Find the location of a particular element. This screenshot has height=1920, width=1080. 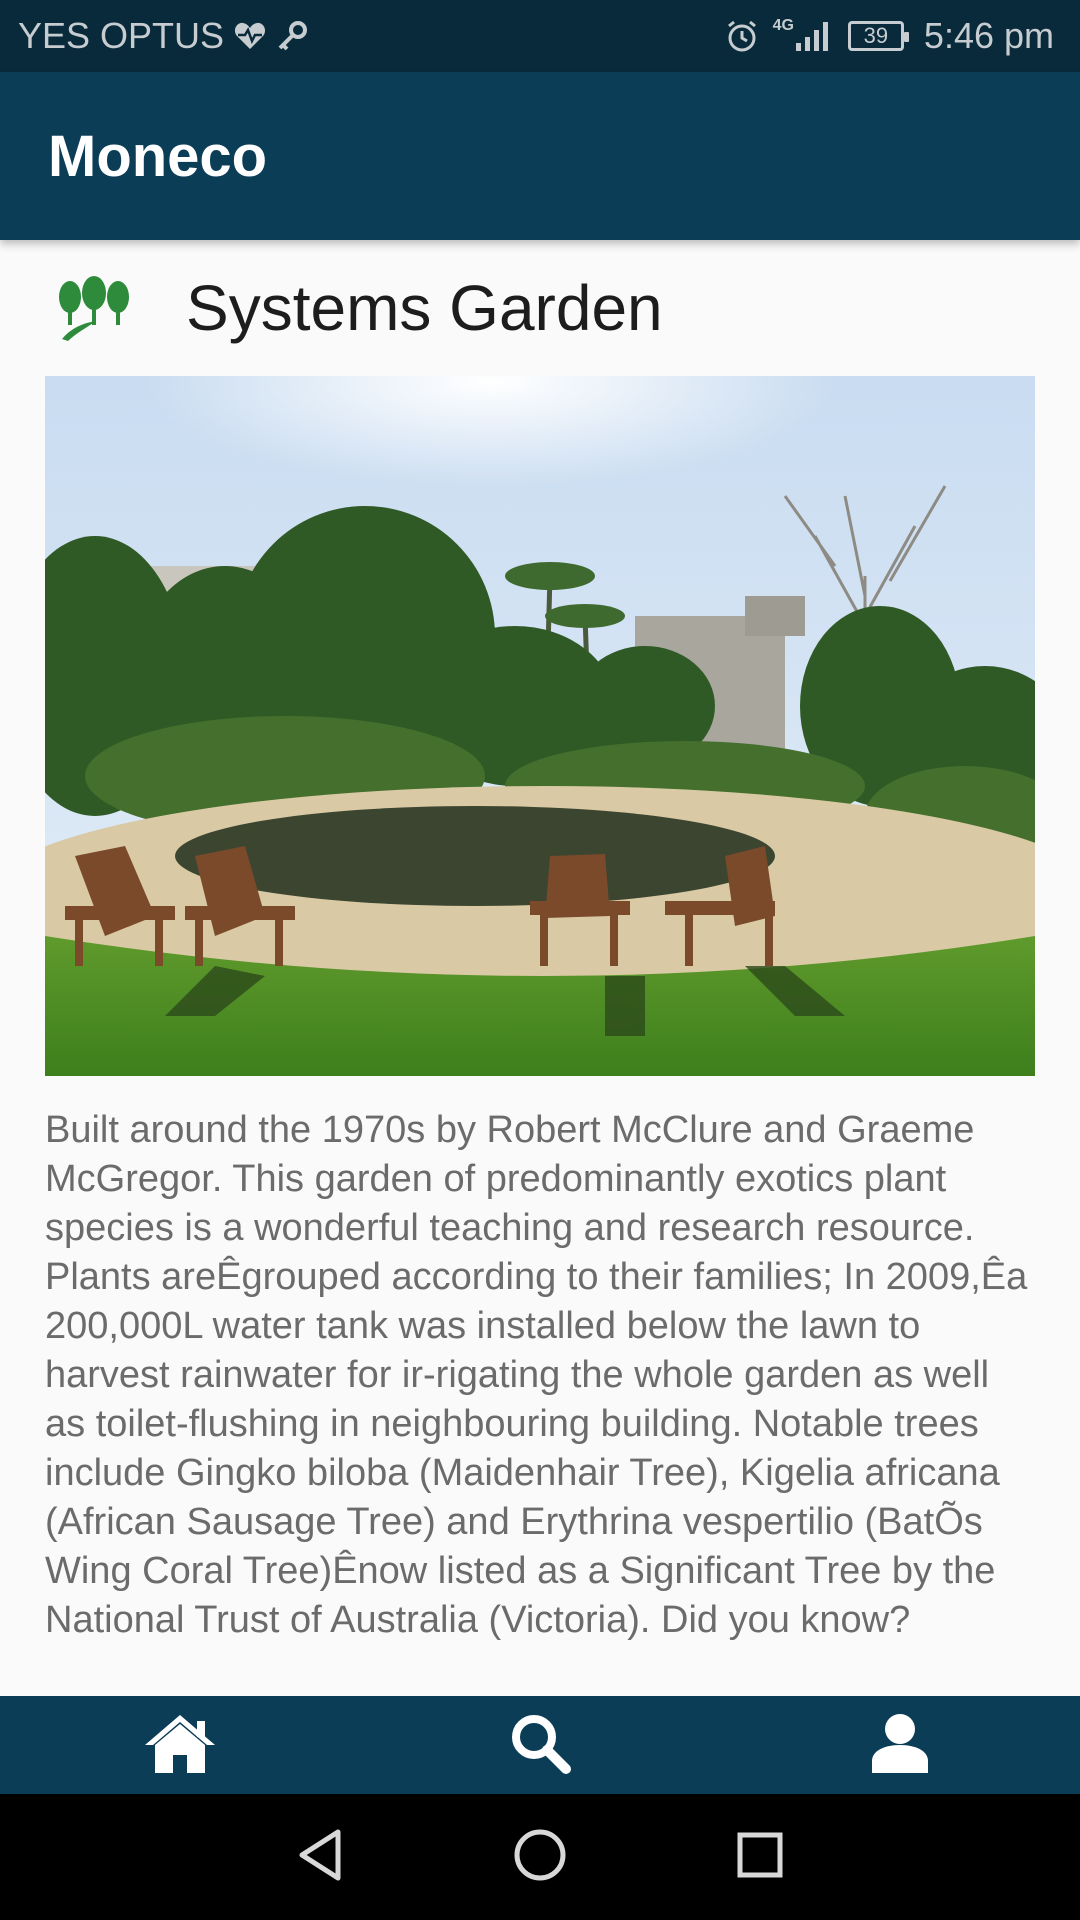

clock: 5:46 pm is located at coordinates (988, 35).